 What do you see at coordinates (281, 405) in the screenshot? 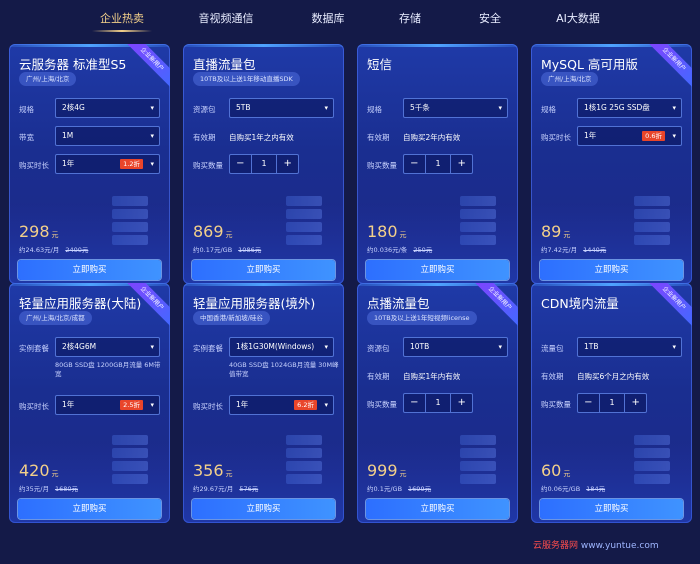
I see `option-select: 1年 6.2折 ▾` at bounding box center [281, 405].